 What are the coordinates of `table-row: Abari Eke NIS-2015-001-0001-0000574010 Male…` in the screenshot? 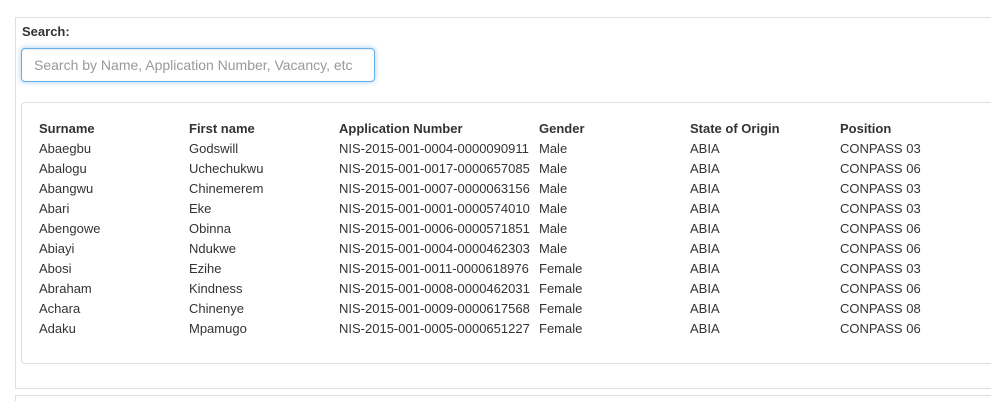 It's located at (514, 209).